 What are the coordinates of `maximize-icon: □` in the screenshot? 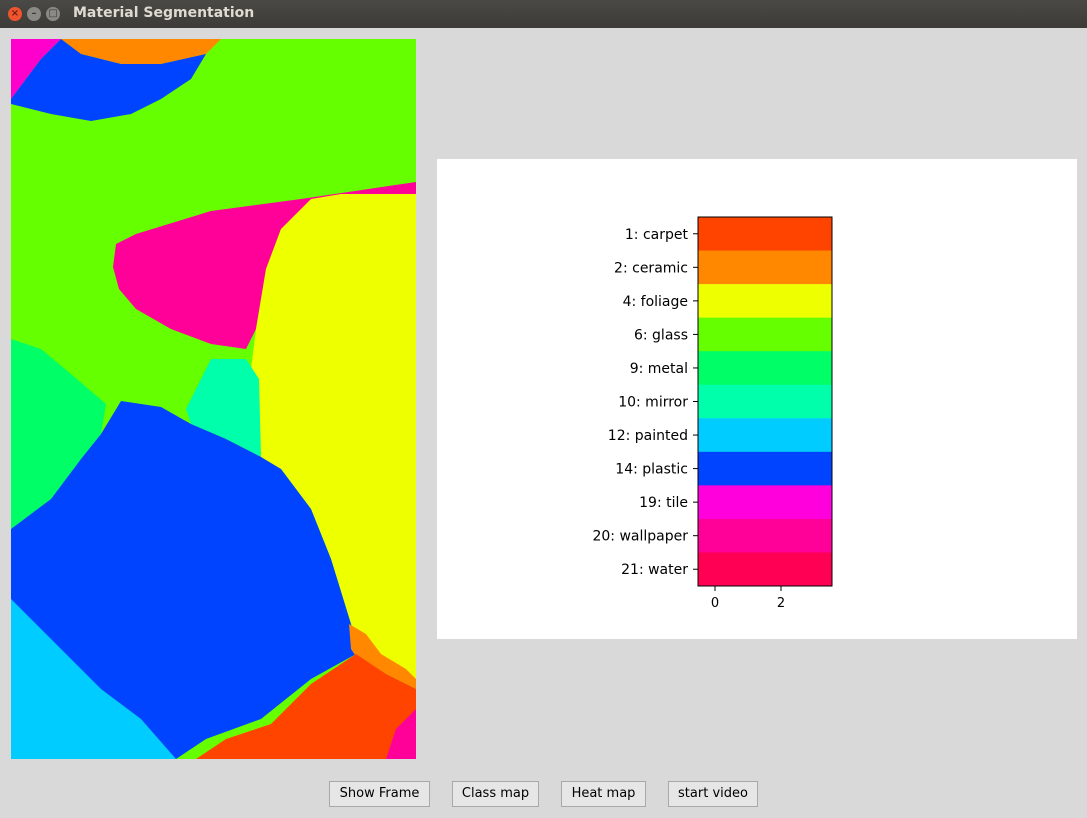 It's located at (53, 14).